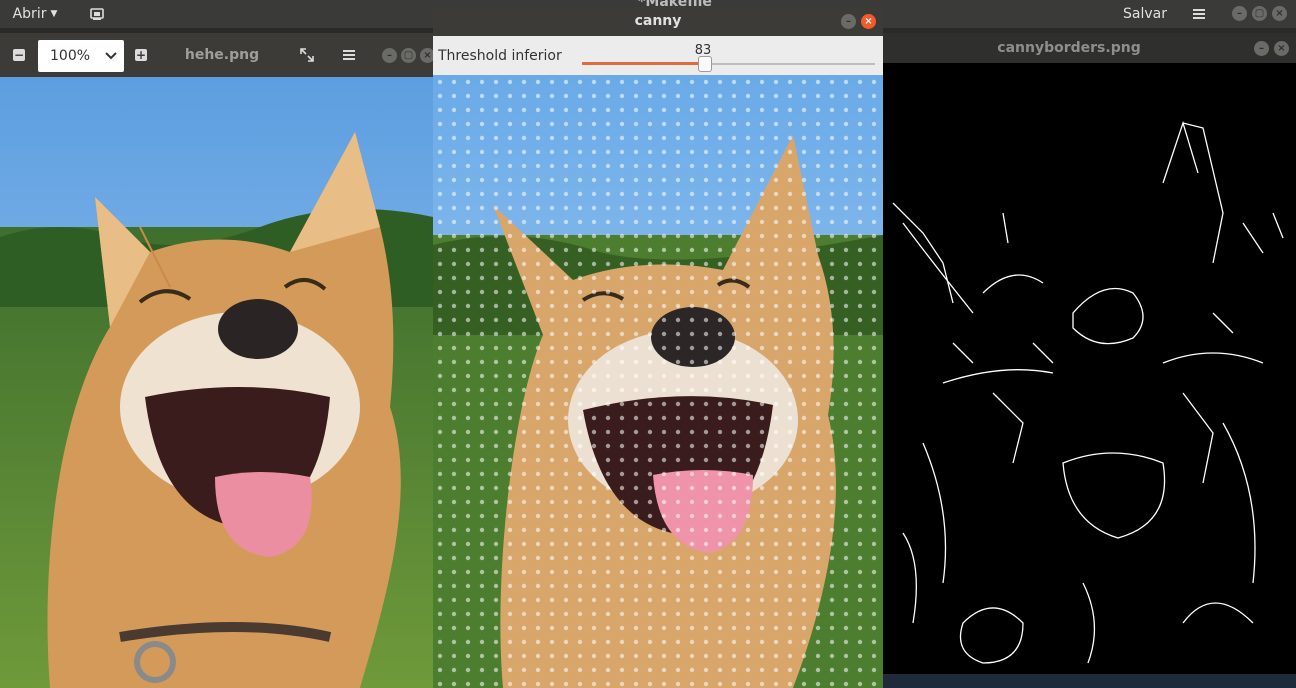  Describe the element at coordinates (728, 64) in the screenshot. I see `threshold-slider` at that location.